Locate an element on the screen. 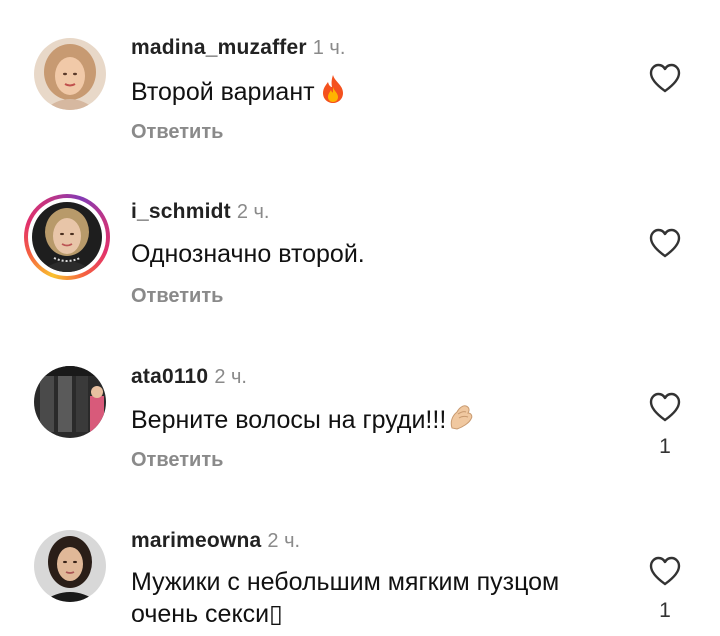 The height and width of the screenshot is (636, 720). username: madina_muzaffer is located at coordinates (219, 47).